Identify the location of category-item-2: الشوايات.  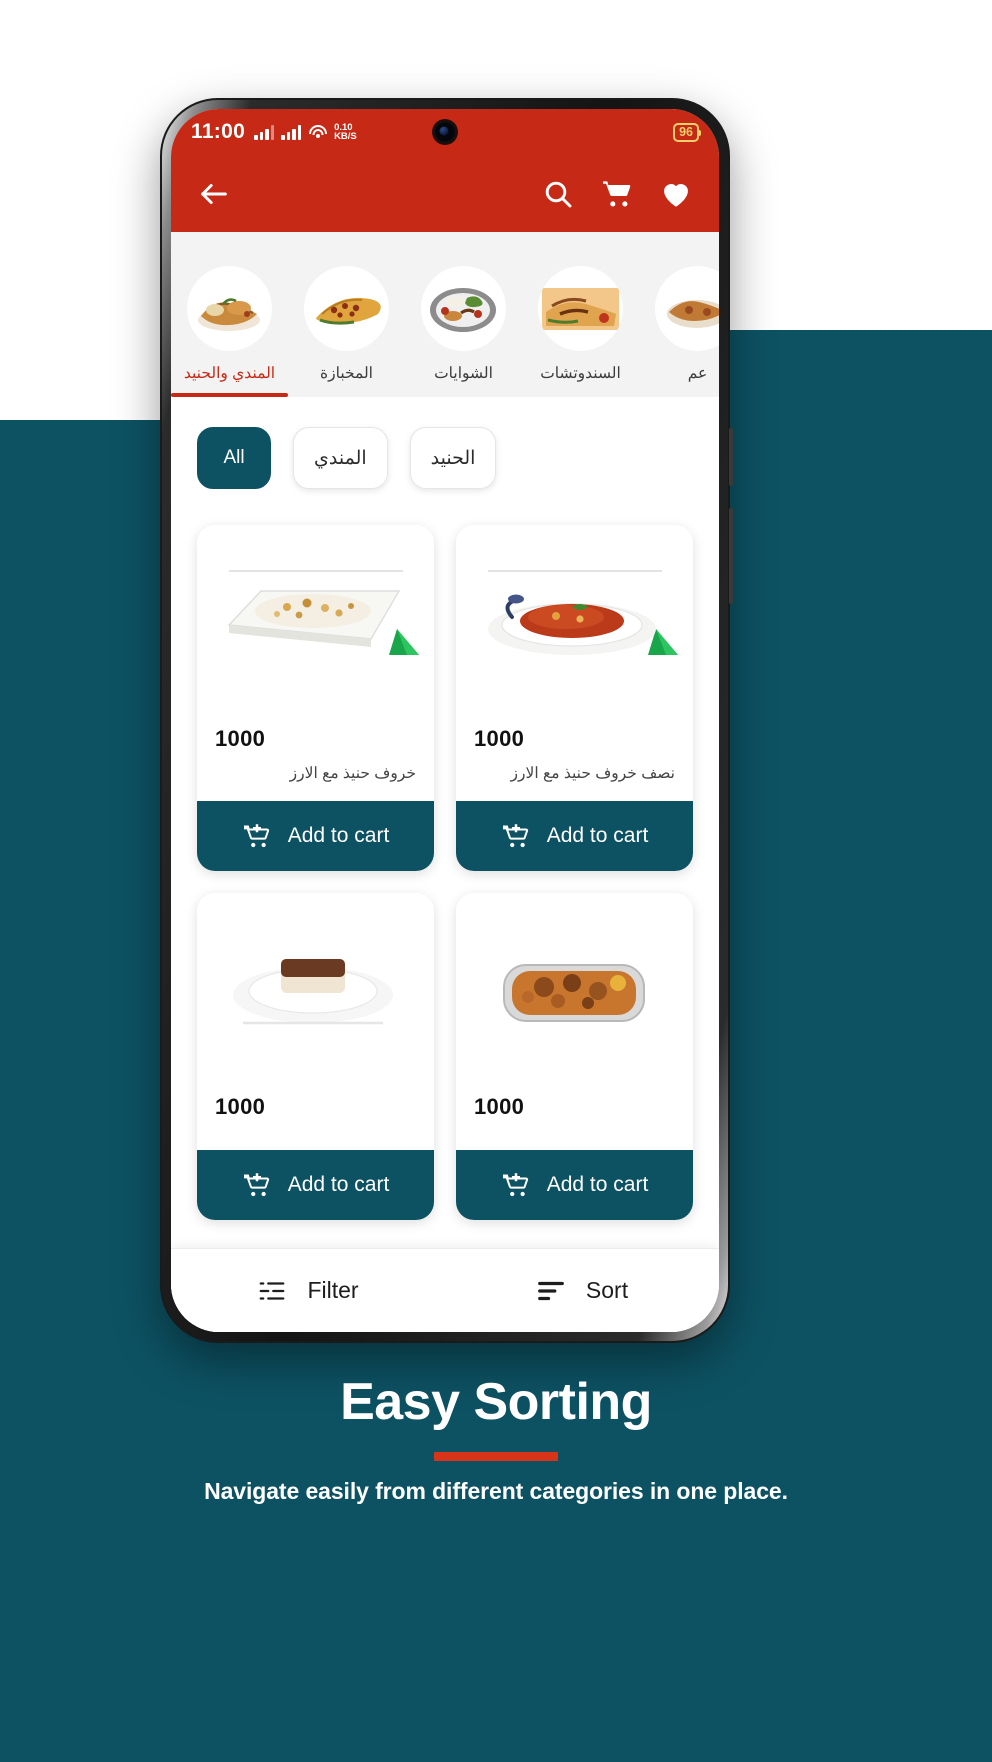
(463, 331).